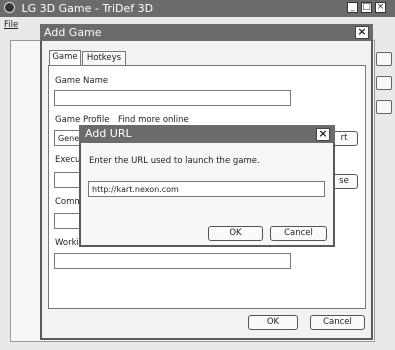 The image size is (395, 350). Describe the element at coordinates (366, 7) in the screenshot. I see `maximize-icon: □` at that location.